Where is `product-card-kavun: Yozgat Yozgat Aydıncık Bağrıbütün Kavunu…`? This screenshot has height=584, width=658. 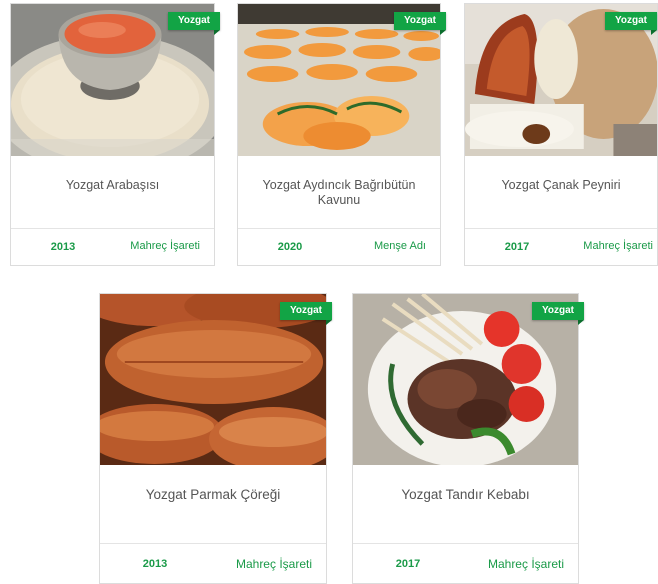
product-card-kavun: Yozgat Yozgat Aydıncık Bağrıbütün Kavunu… is located at coordinates (342, 134).